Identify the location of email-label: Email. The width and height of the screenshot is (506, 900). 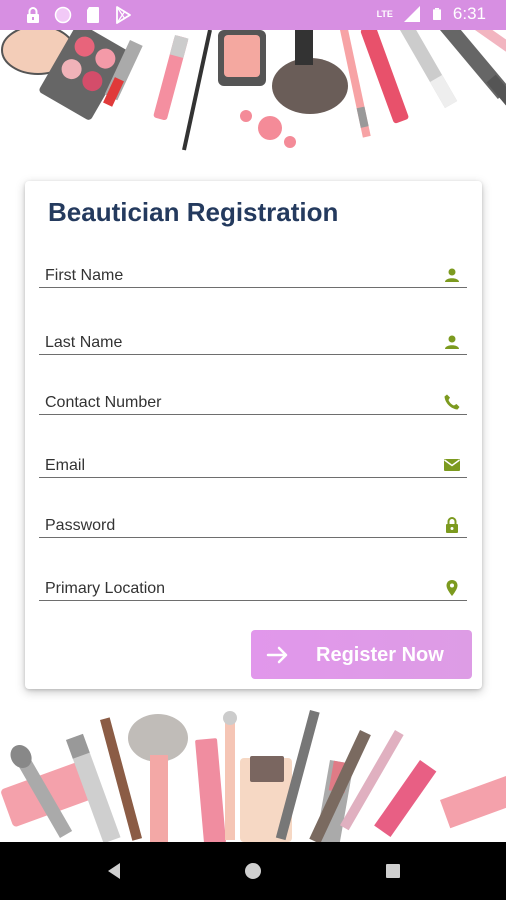
(65, 465).